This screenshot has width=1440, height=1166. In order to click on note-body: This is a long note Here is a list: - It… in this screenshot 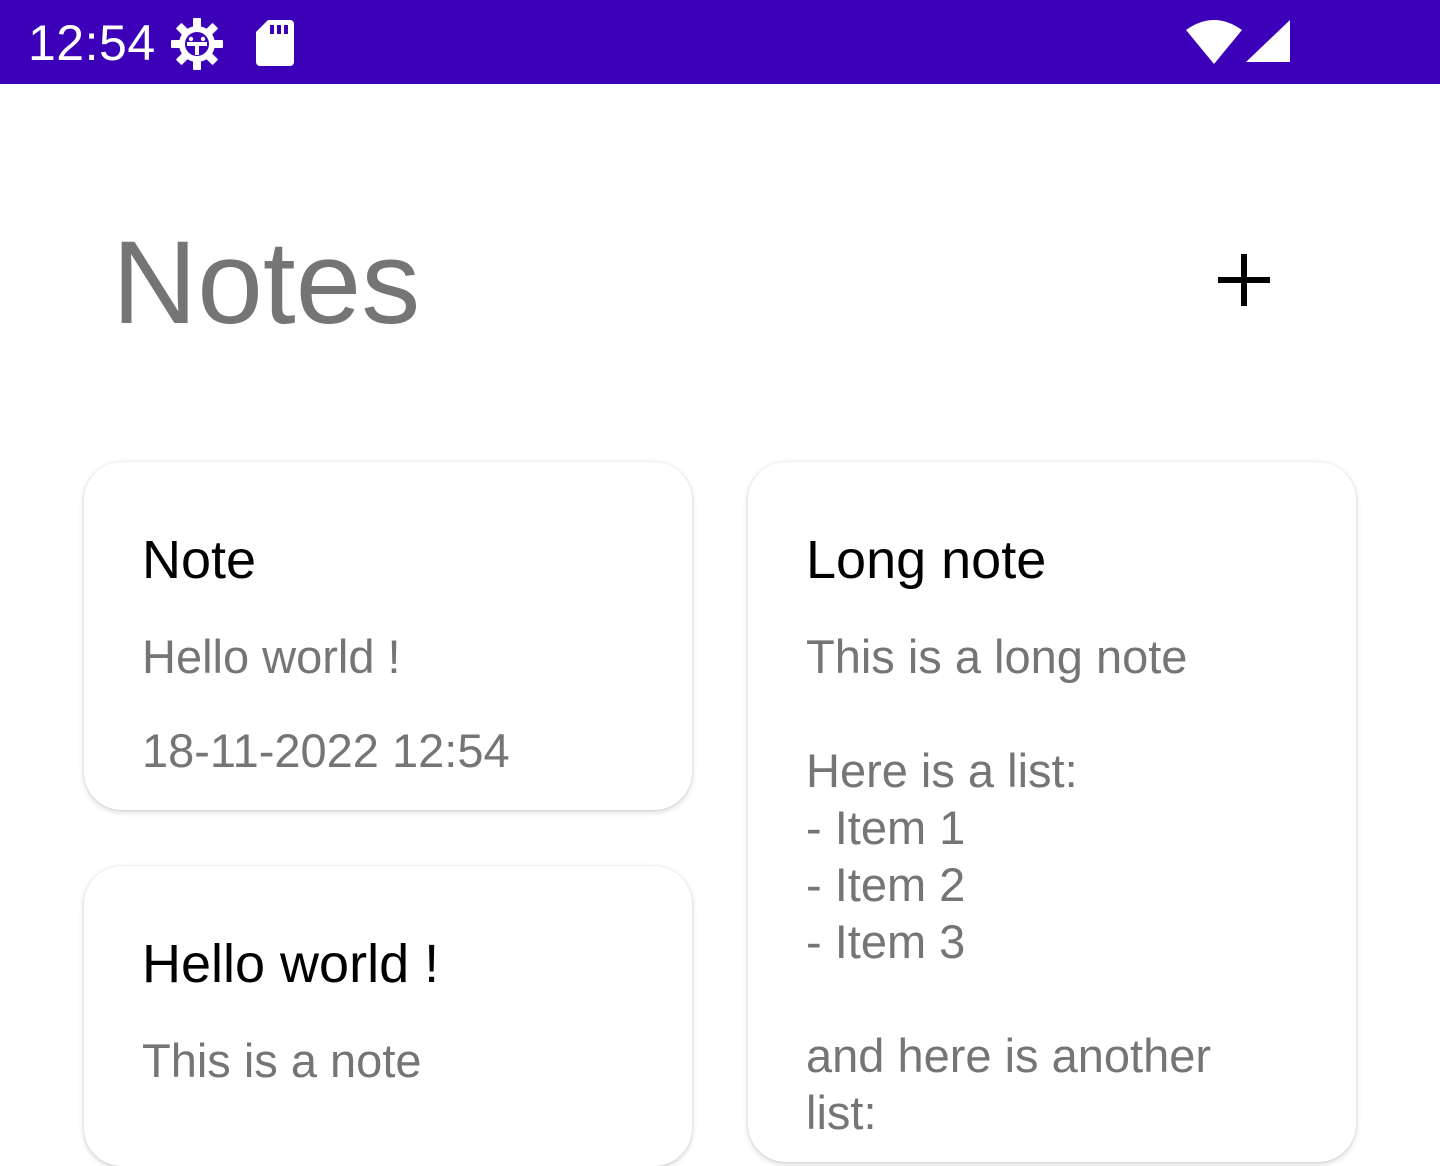, I will do `click(1009, 884)`.